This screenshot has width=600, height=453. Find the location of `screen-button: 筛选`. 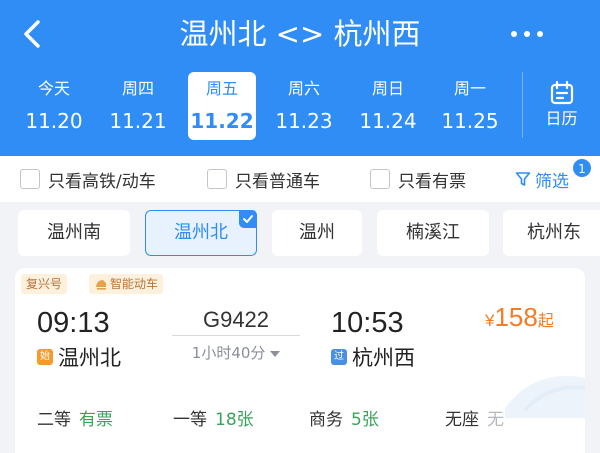

screen-button: 筛选 is located at coordinates (542, 179).